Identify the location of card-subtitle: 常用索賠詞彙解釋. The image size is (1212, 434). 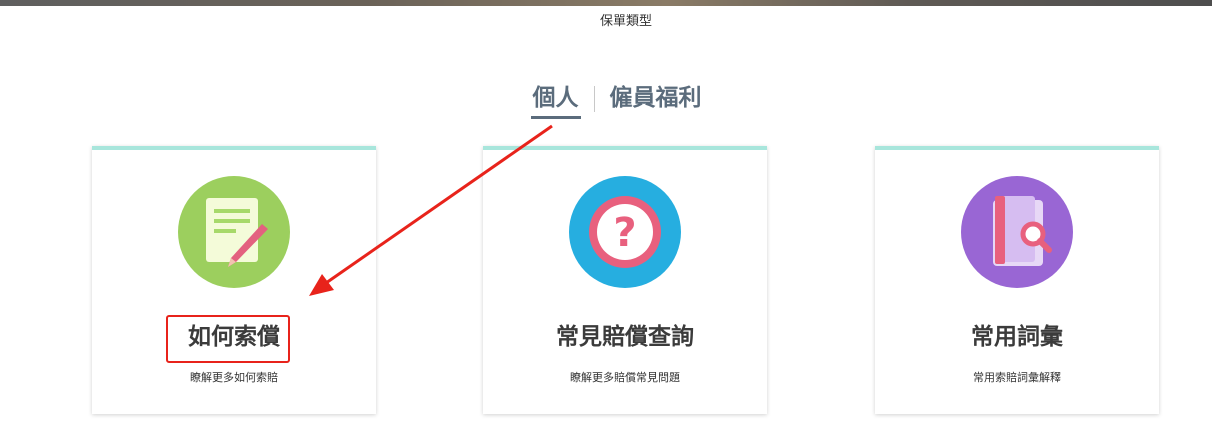
(1017, 377).